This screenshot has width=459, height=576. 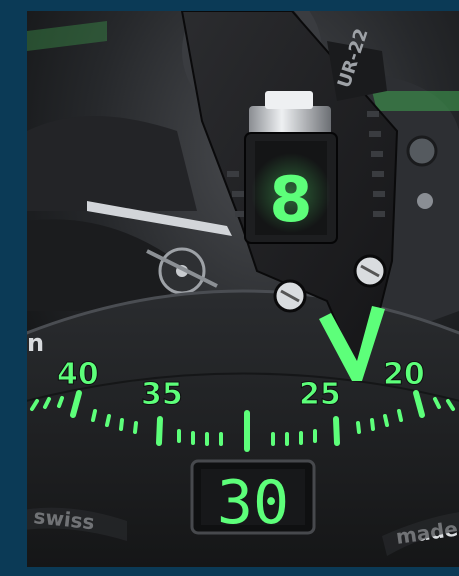 What do you see at coordinates (404, 374) in the screenshot?
I see `minute-label-20: 20` at bounding box center [404, 374].